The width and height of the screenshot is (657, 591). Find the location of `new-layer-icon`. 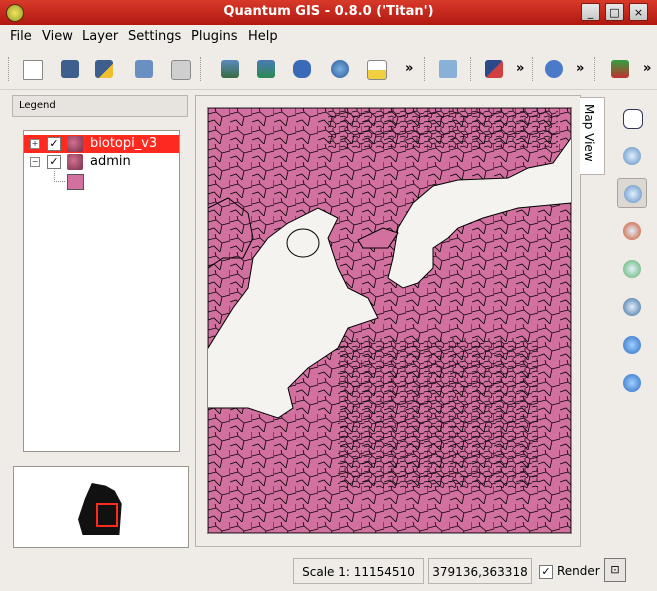

new-layer-icon is located at coordinates (377, 70).